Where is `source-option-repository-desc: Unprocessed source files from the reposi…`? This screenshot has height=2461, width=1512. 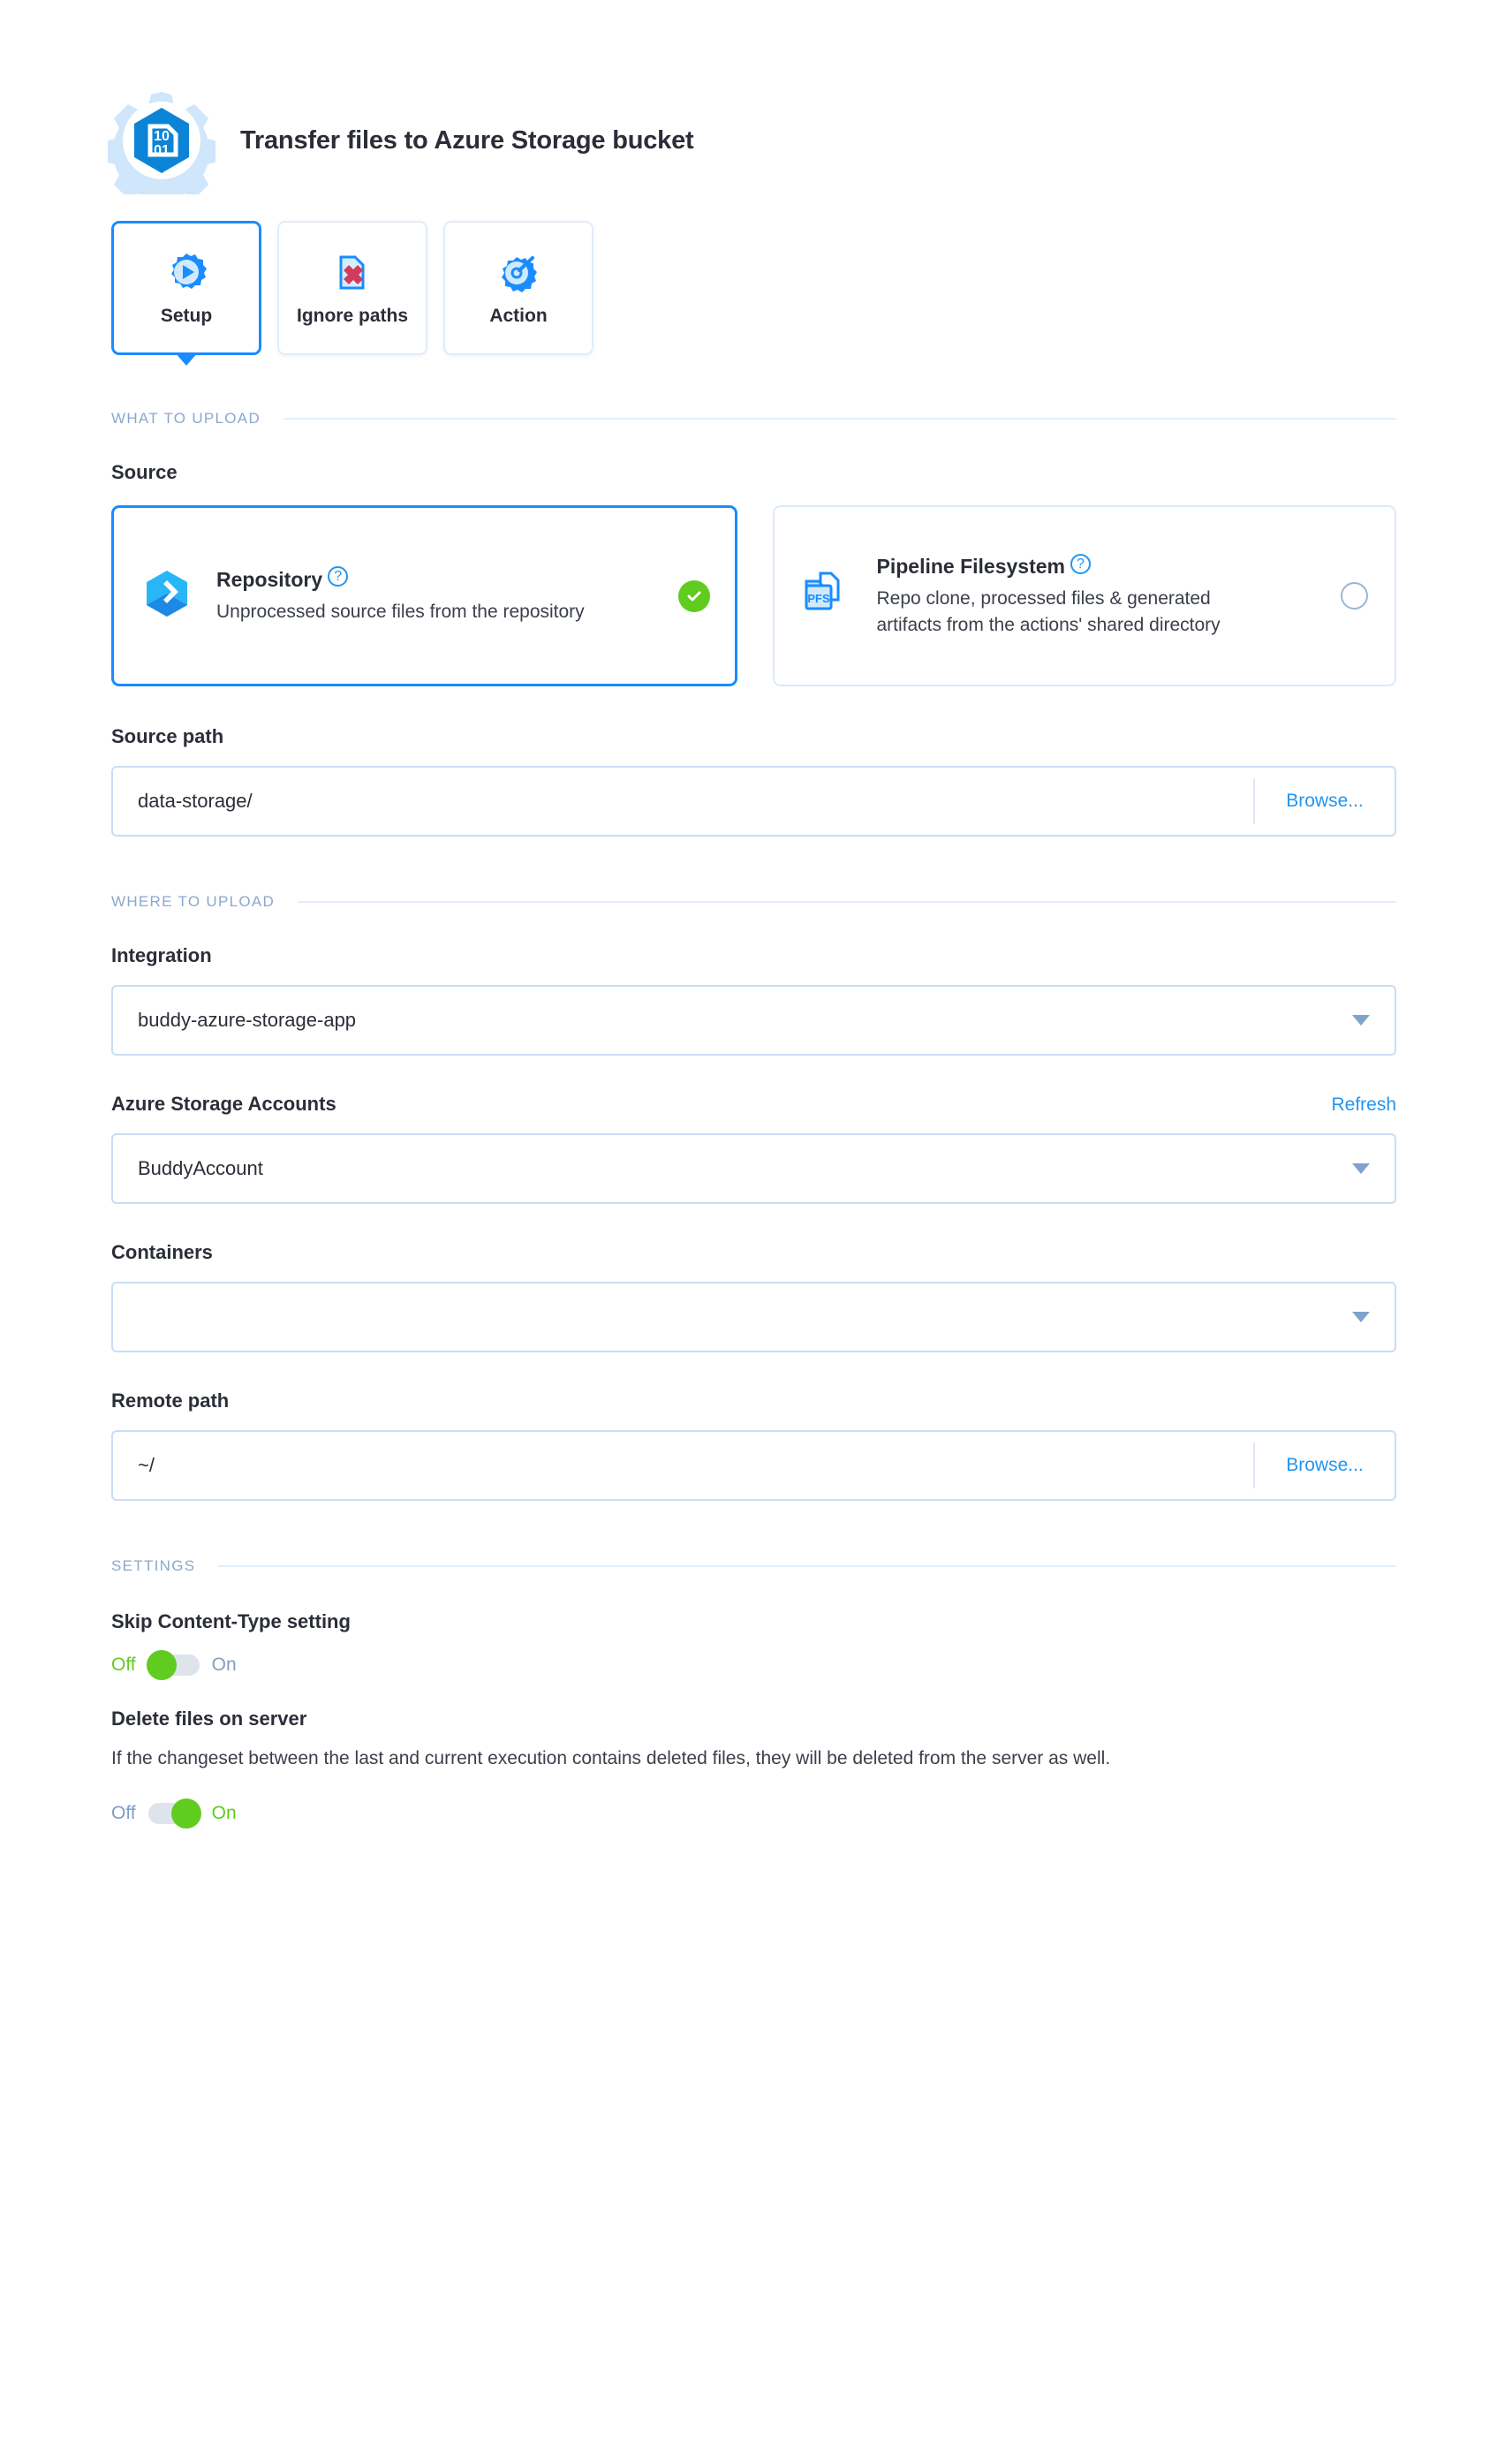
source-option-repository-desc: Unprocessed source files from the reposi… is located at coordinates (400, 611).